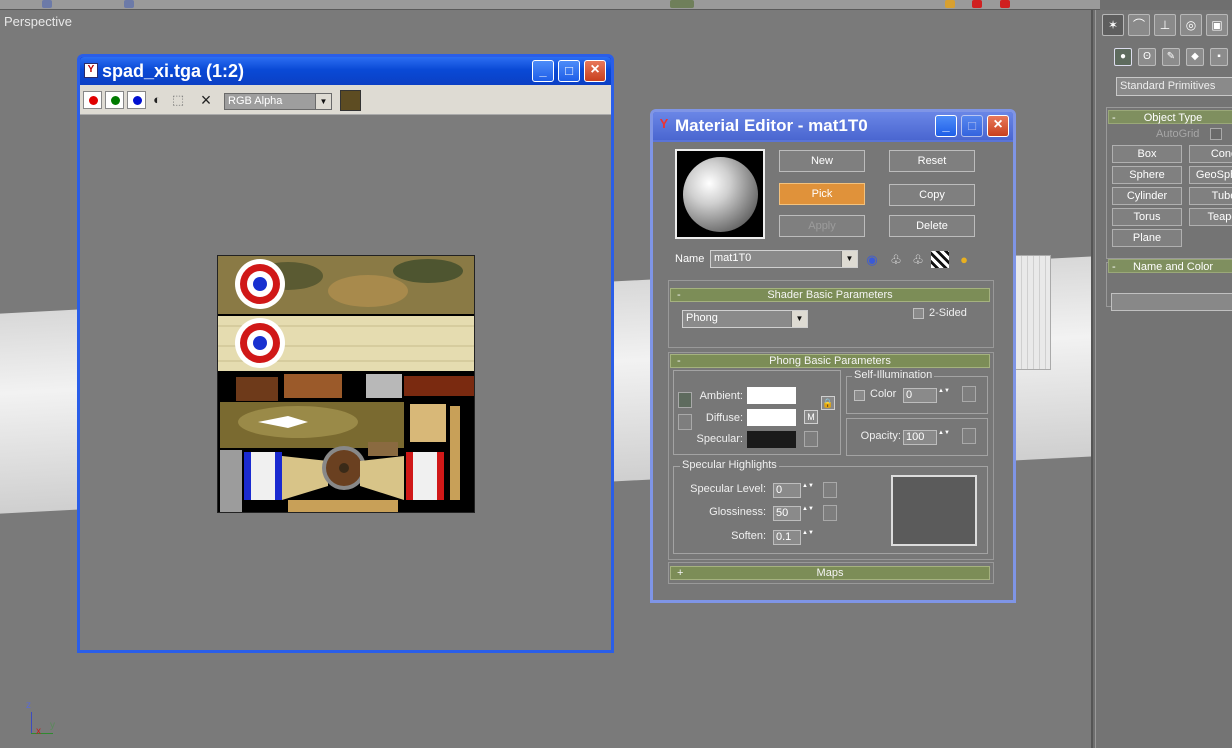 The height and width of the screenshot is (748, 1232). What do you see at coordinates (92, 100) in the screenshot?
I see `red-channel-button` at bounding box center [92, 100].